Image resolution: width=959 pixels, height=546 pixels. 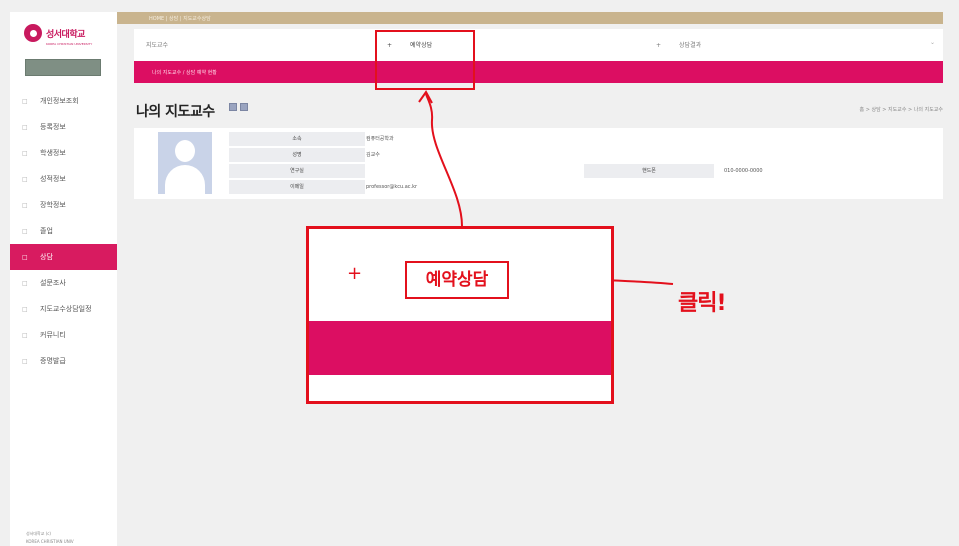 What do you see at coordinates (702, 303) in the screenshot?
I see `click-instruction: 클릭!` at bounding box center [702, 303].